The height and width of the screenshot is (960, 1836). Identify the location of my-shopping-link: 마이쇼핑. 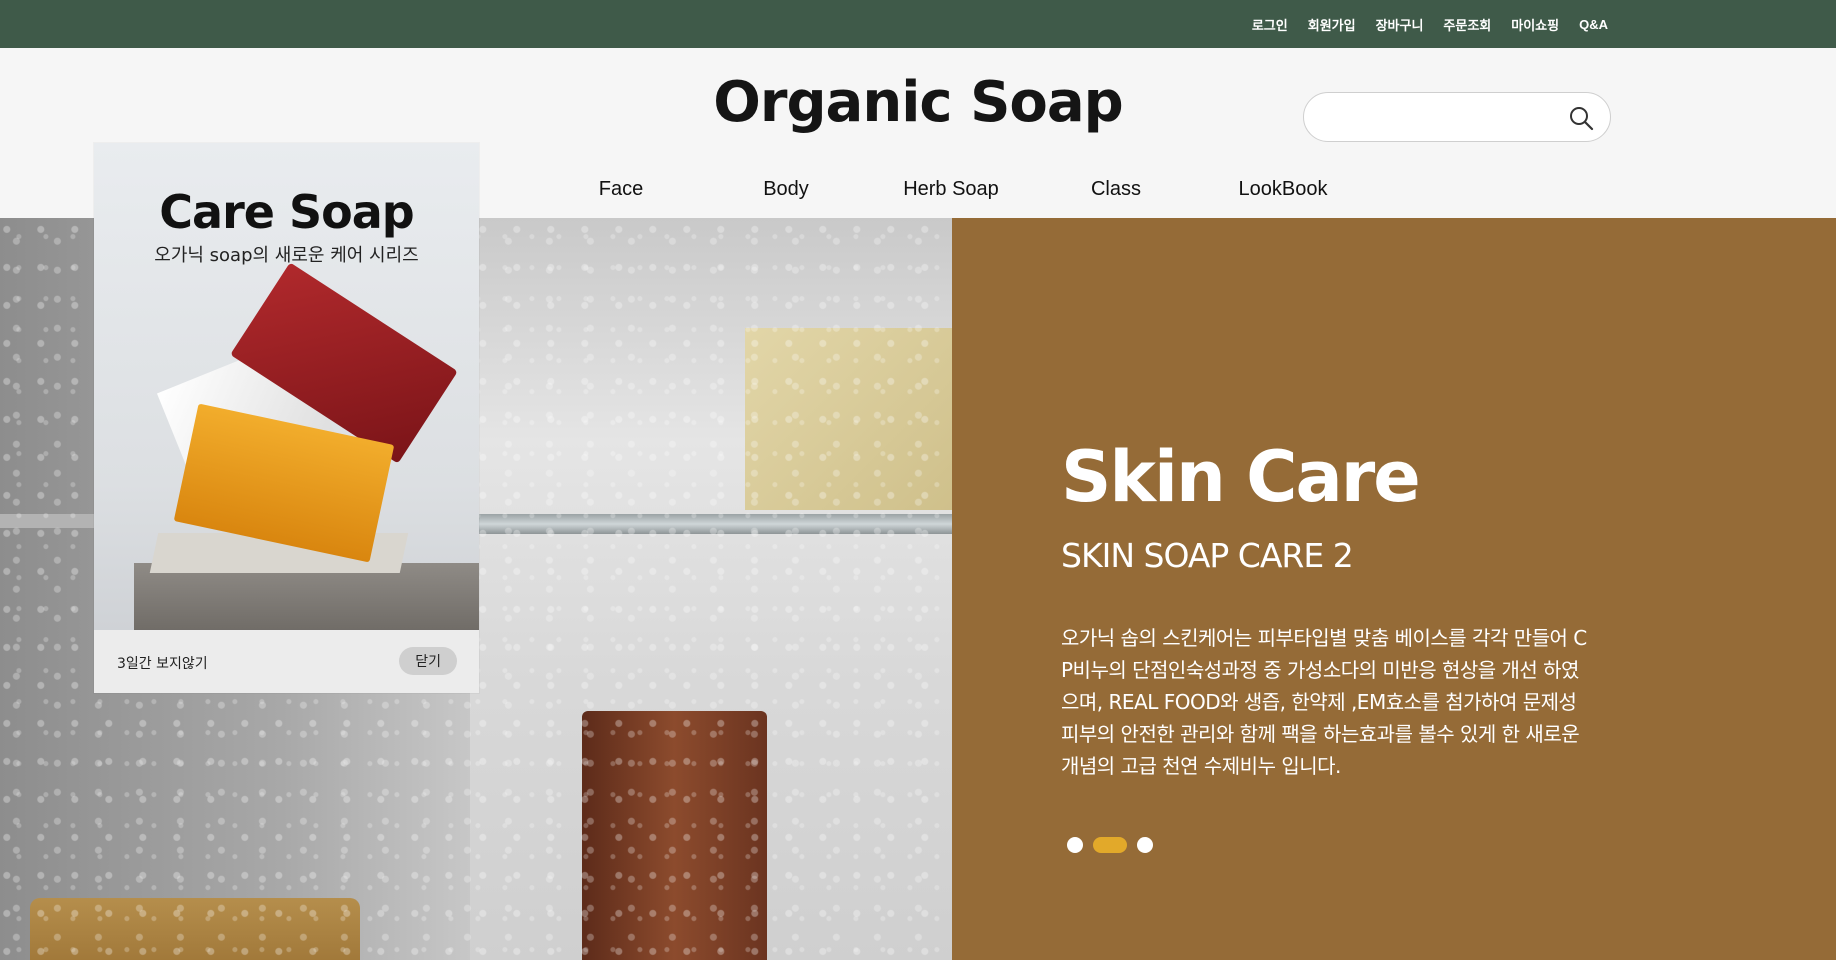
(1535, 24).